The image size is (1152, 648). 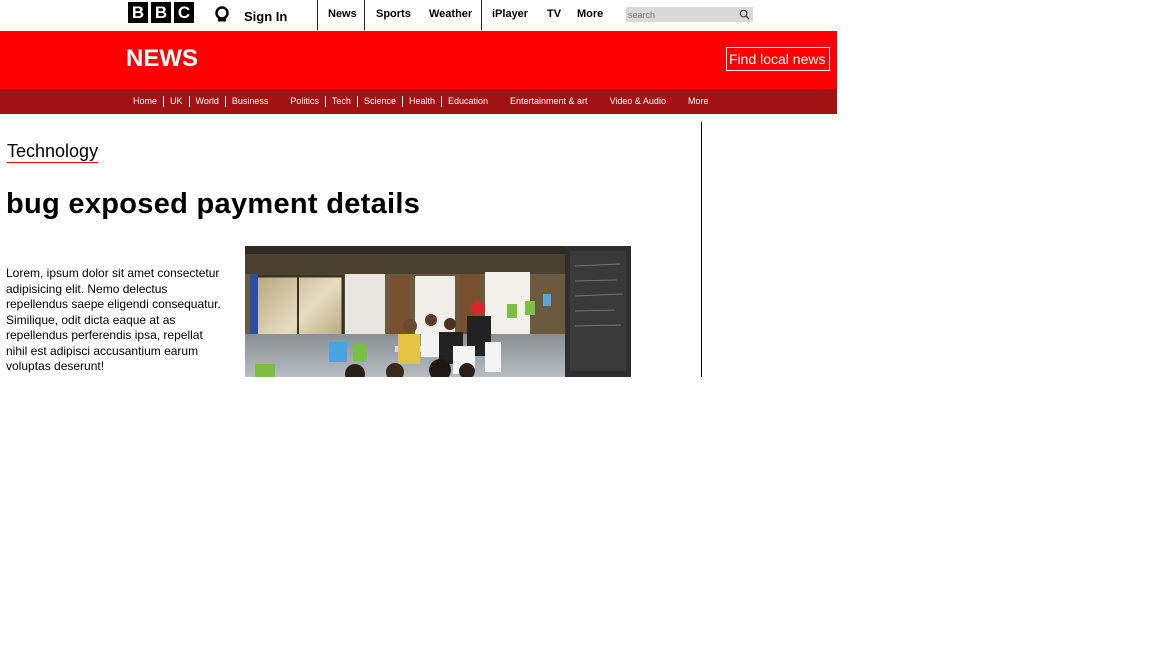 I want to click on subnav-world: World, so click(x=208, y=101).